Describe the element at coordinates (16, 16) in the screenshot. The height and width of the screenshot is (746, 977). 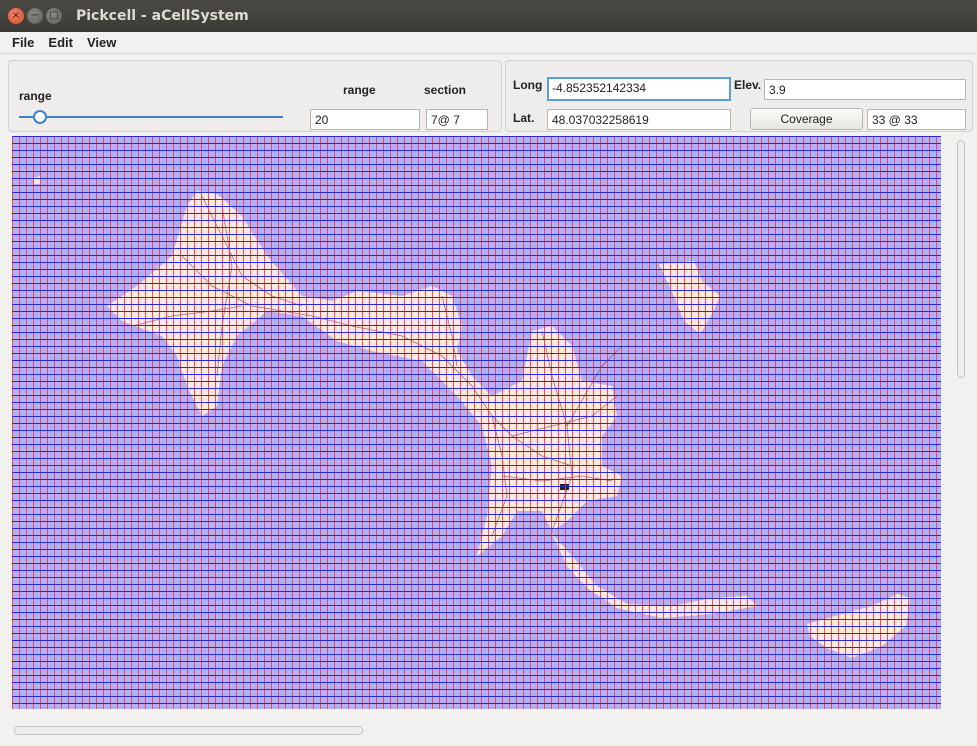
I see `close-icon: ×` at that location.